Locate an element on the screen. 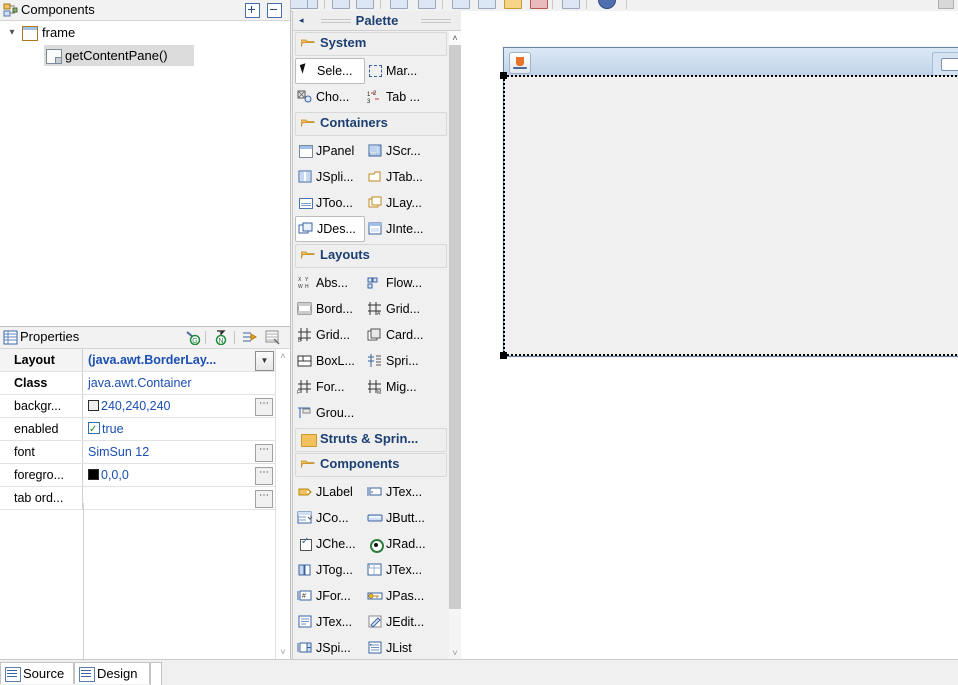 The height and width of the screenshot is (685, 958). toolbar-icon-3b is located at coordinates (365, 4).